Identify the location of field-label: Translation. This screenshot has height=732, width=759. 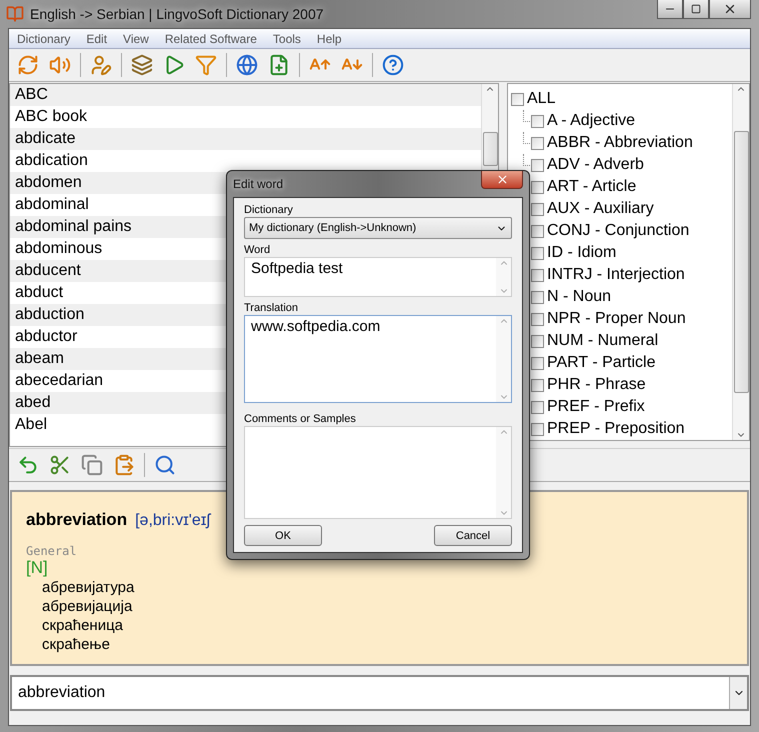
(272, 308).